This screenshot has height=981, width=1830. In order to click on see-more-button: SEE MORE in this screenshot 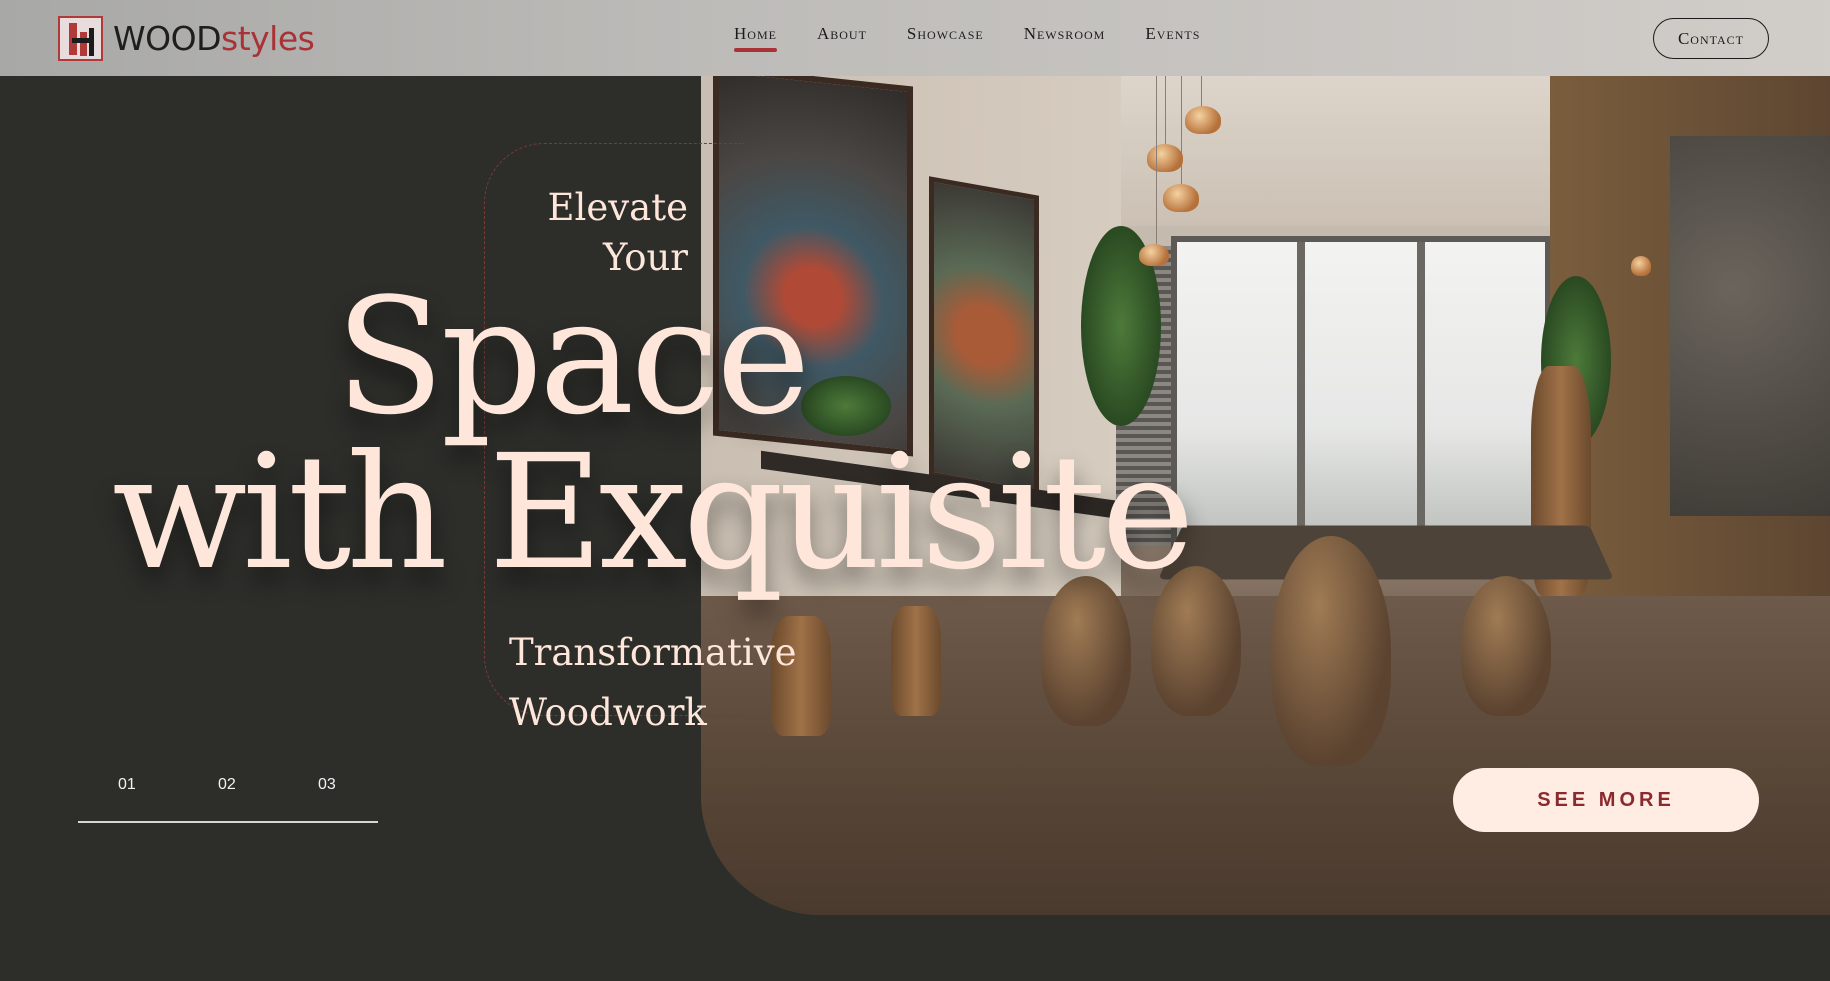, I will do `click(1606, 800)`.